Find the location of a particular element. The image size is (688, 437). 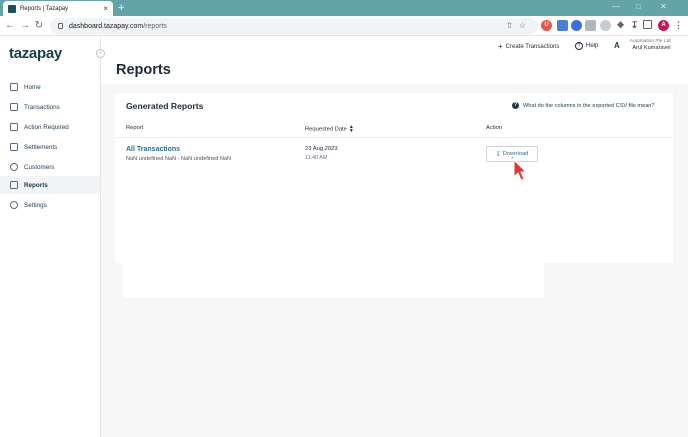

account-avatar: A is located at coordinates (617, 45).